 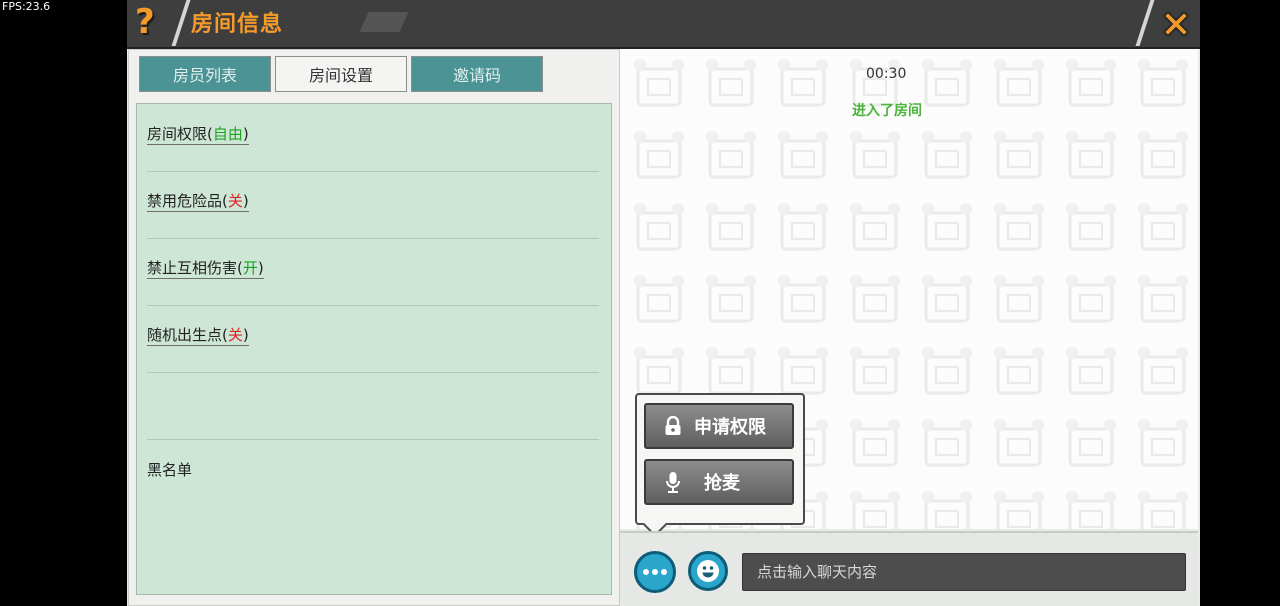 I want to click on lock-icon, so click(x=673, y=426).